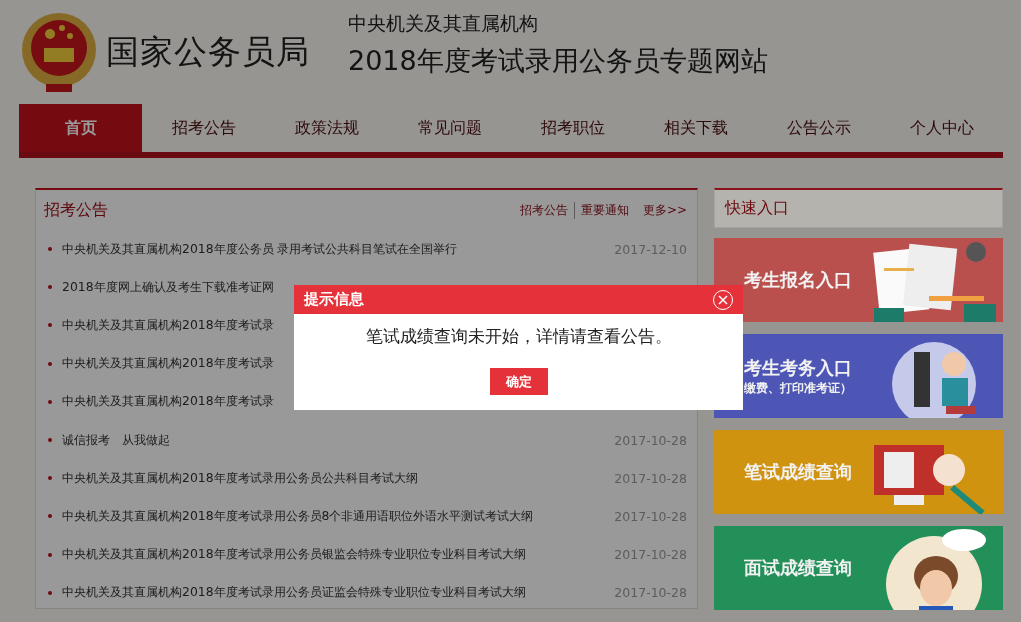 This screenshot has height=622, width=1021. Describe the element at coordinates (326, 128) in the screenshot. I see `nav-tab: 政策法规` at that location.